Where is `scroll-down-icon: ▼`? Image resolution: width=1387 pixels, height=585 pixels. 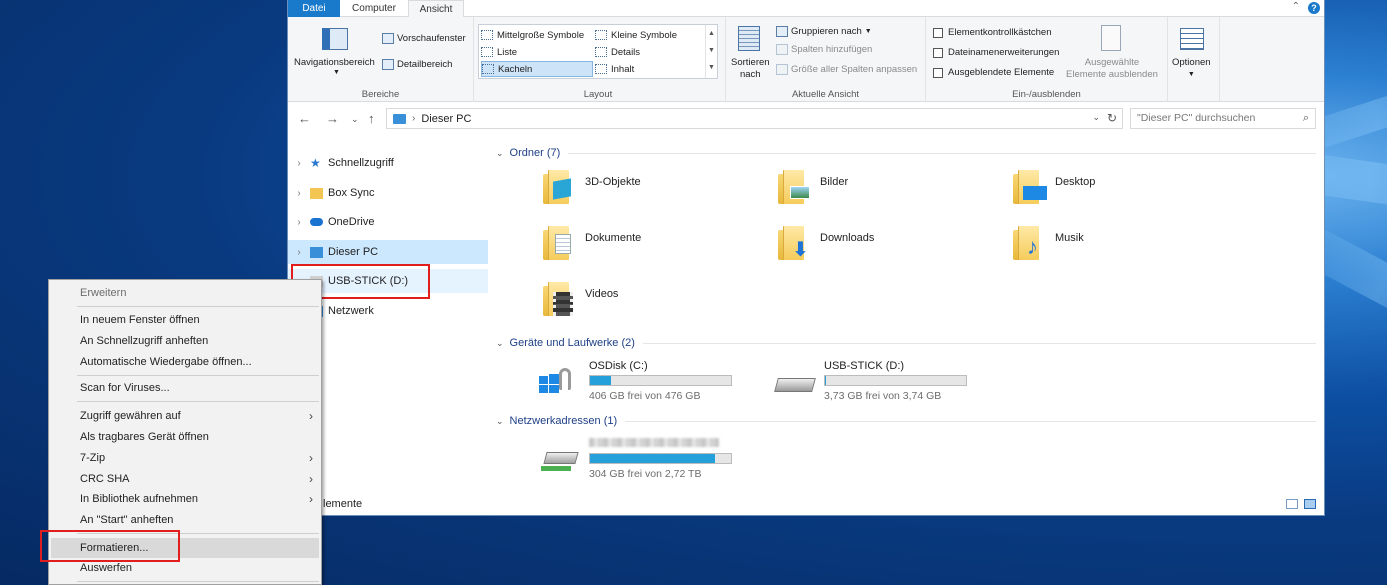
scroll-down-icon: ▼ is located at coordinates (711, 50).